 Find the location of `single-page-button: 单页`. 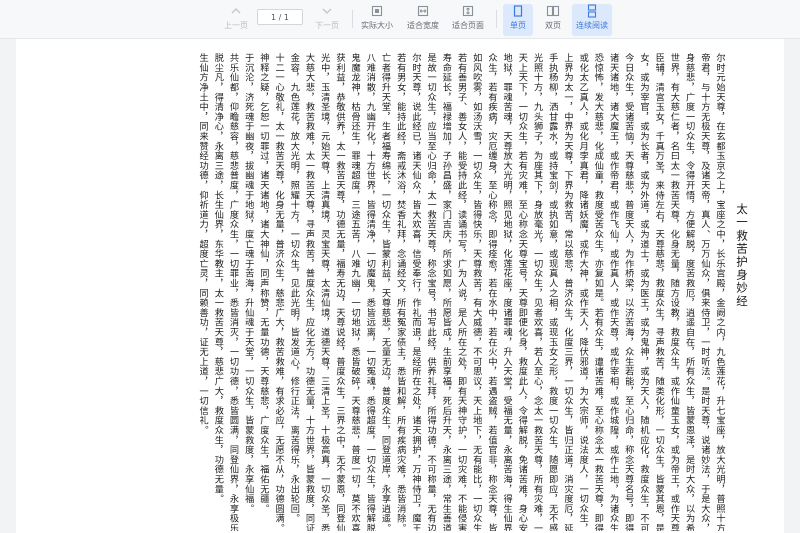

single-page-button: 单页 is located at coordinates (518, 20).